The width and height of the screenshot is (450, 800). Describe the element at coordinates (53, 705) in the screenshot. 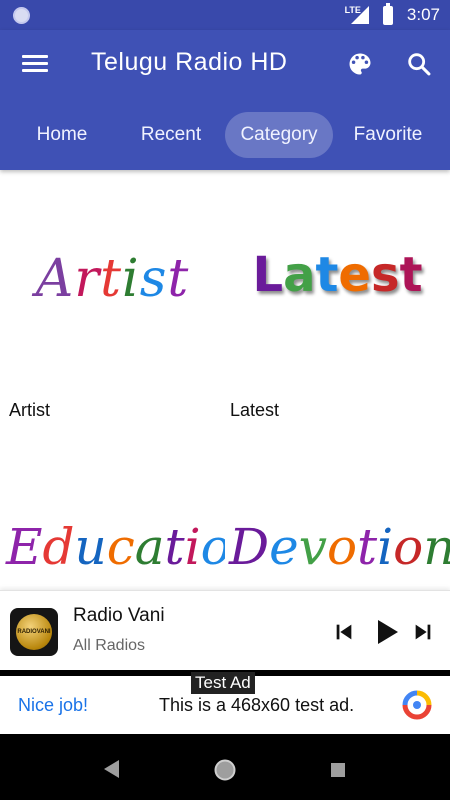

I see `ad-headline: Nice job!` at that location.